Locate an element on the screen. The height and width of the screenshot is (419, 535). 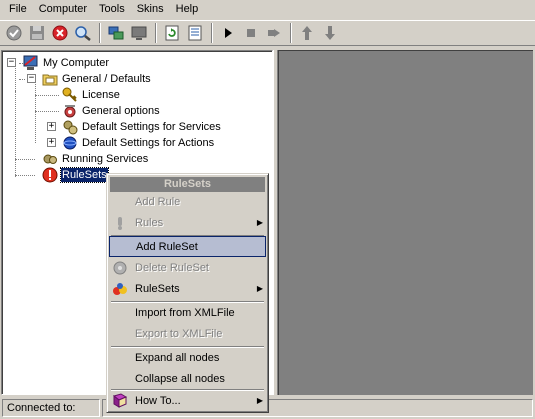
menu-item-label: Collapse all nodes is located at coordinates (180, 378).